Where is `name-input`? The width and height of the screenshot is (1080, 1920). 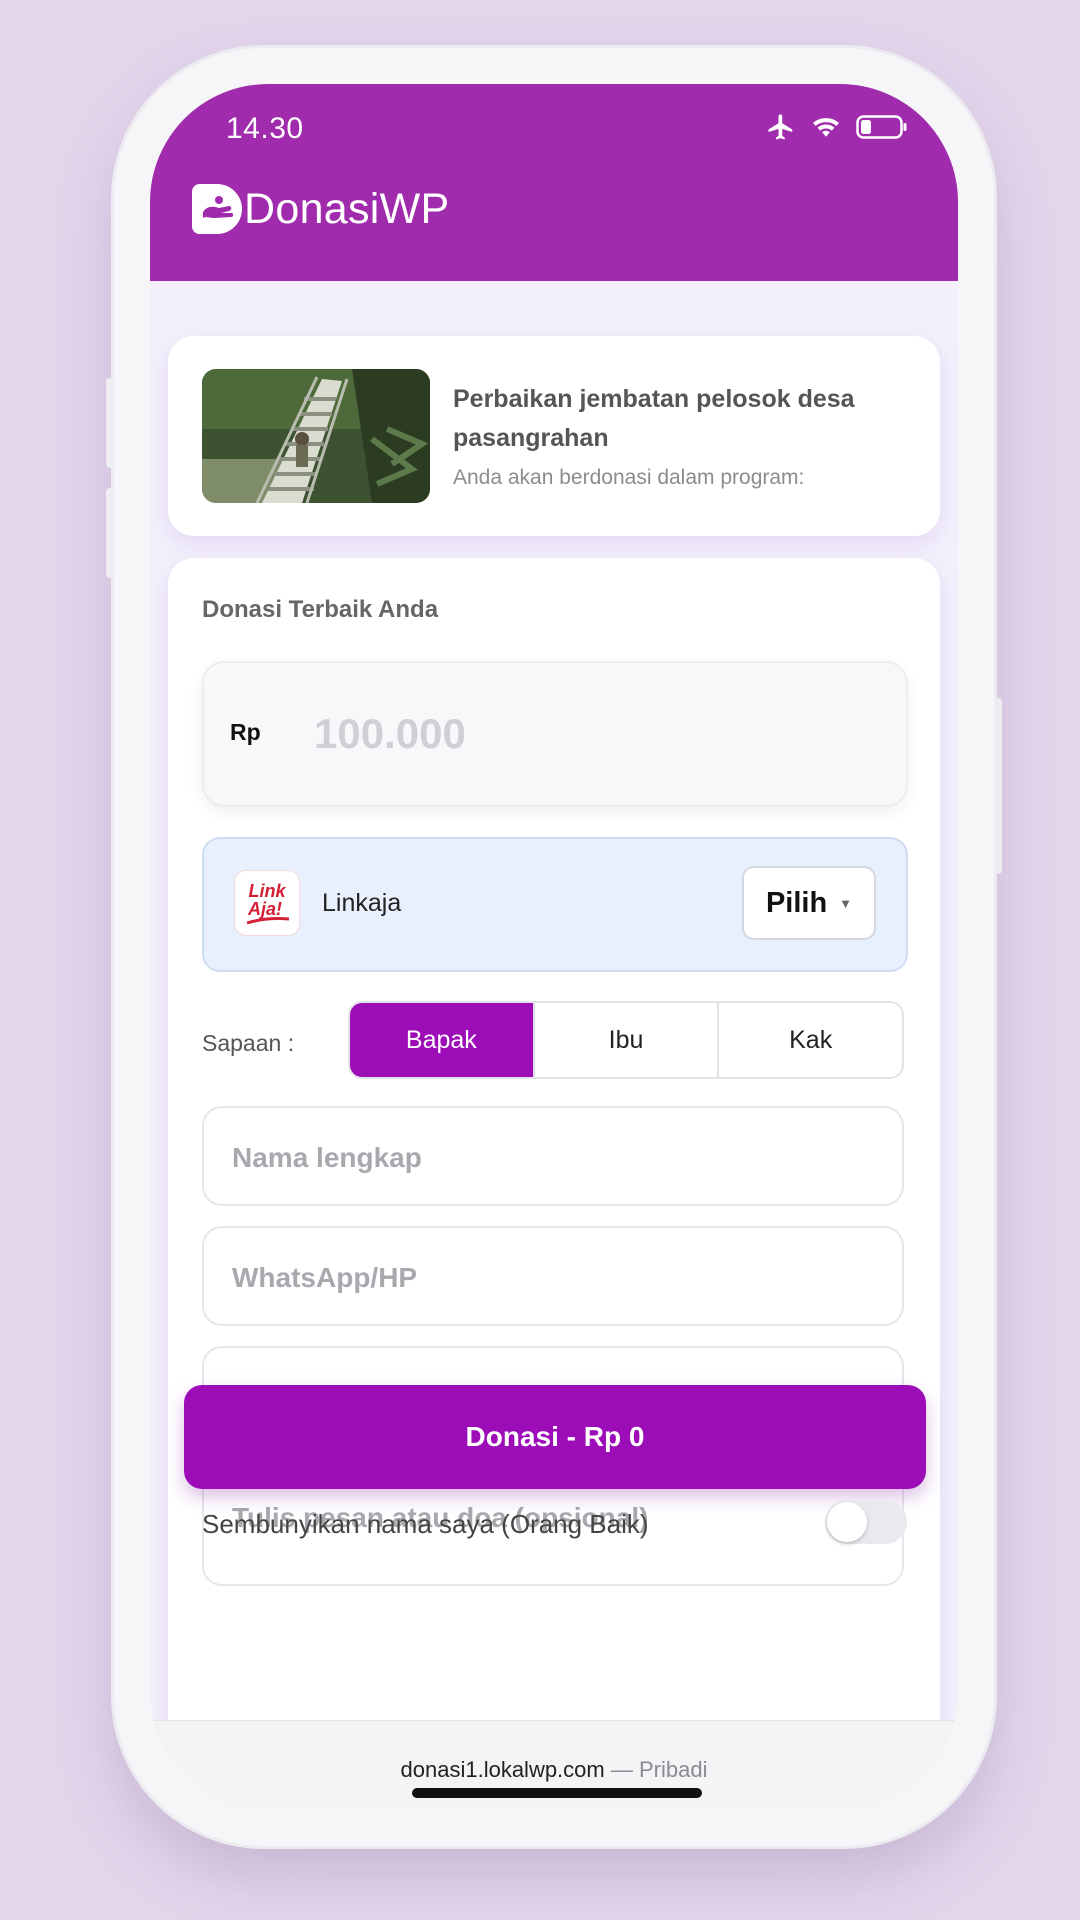 name-input is located at coordinates (552, 1158).